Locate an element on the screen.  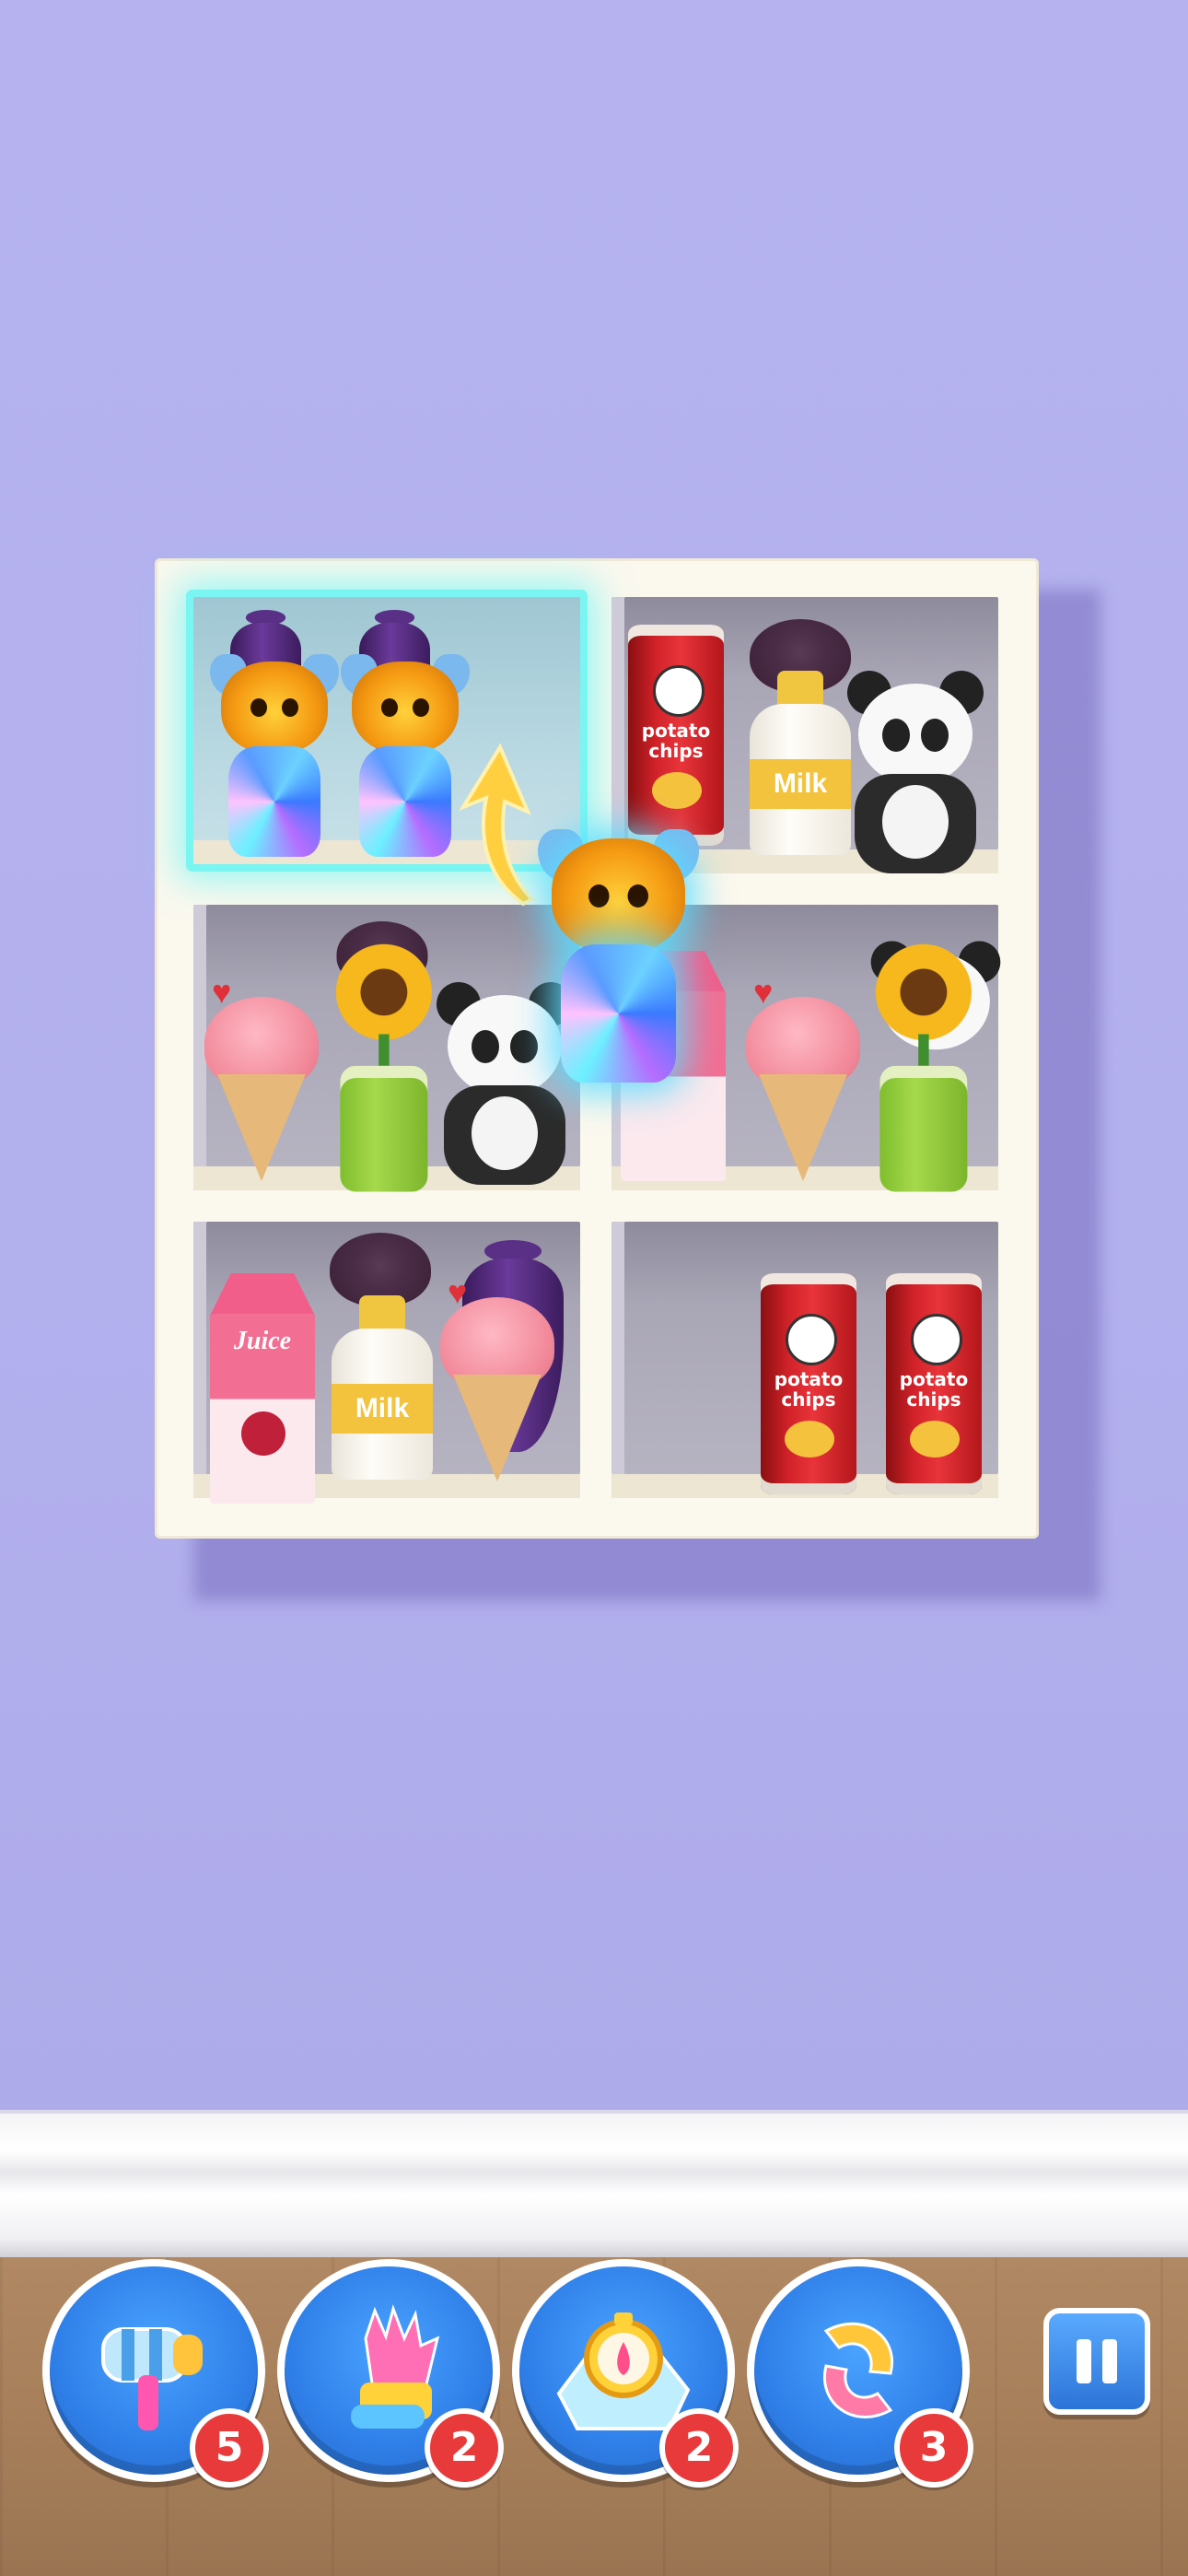
baseboard is located at coordinates (594, 2185).